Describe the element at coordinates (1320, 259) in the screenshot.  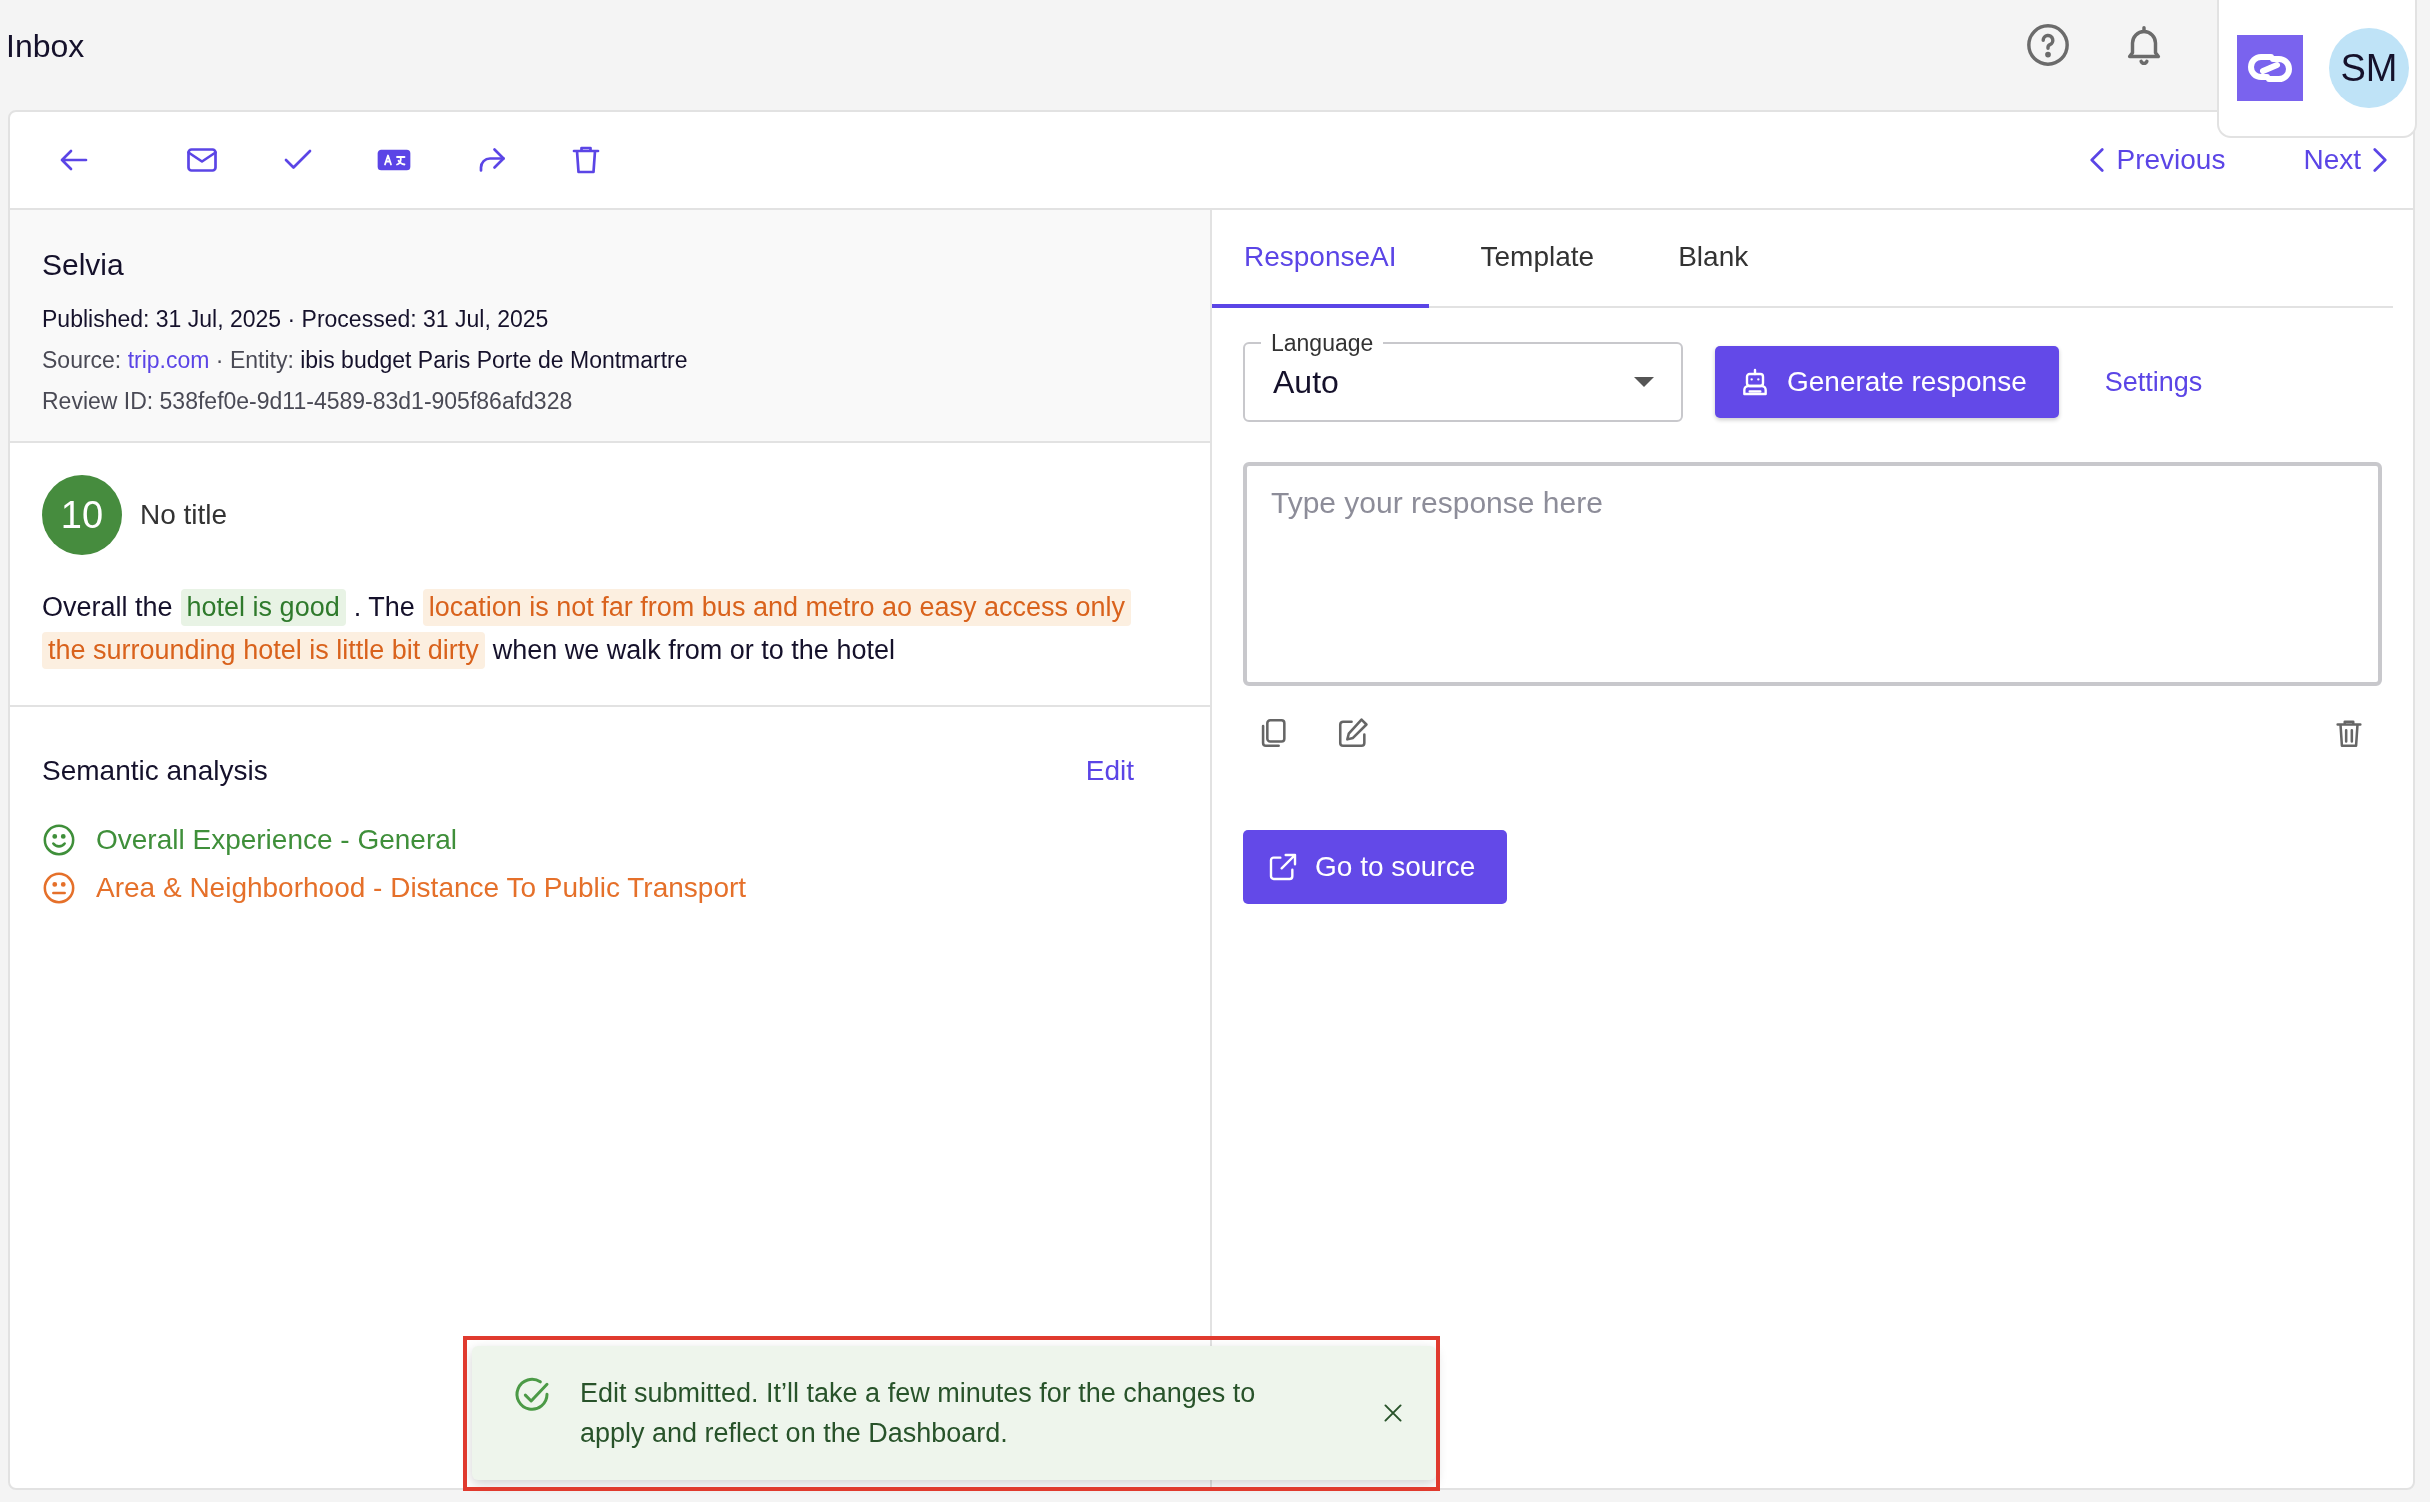
I see `response-tab: ResponseAI` at that location.